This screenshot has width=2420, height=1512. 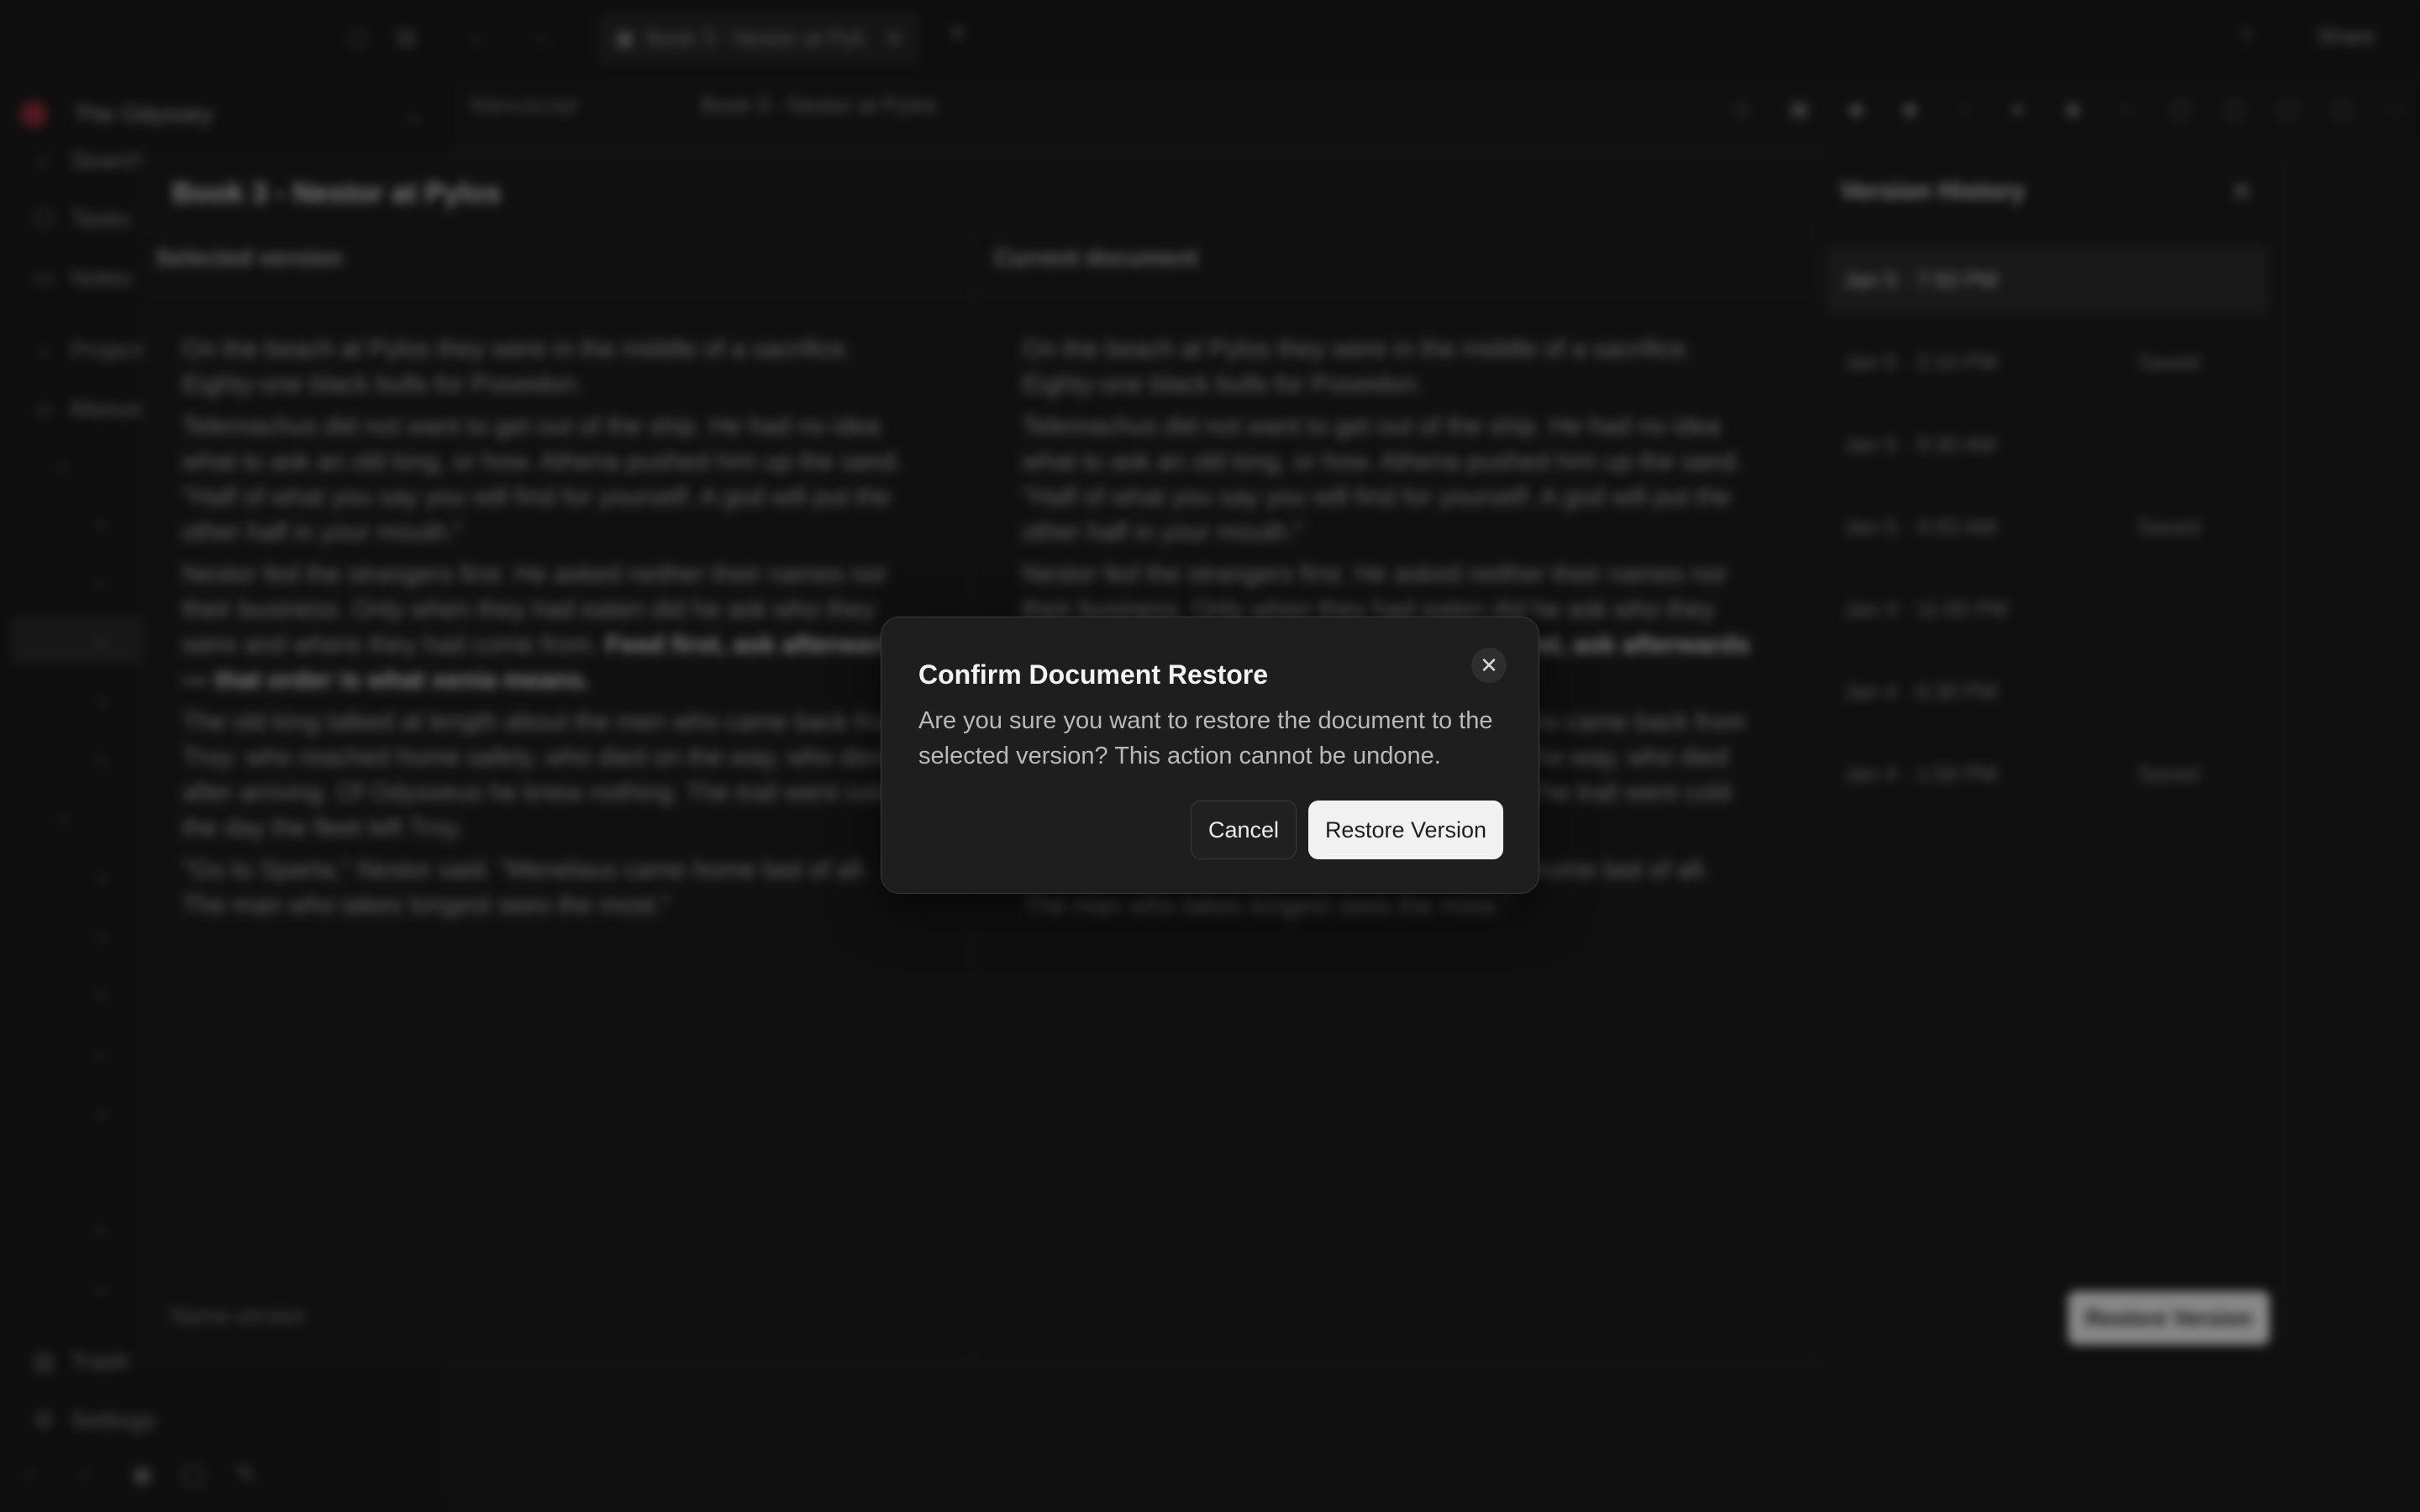 What do you see at coordinates (1406, 830) in the screenshot?
I see `restore-version-button: Restore Version` at bounding box center [1406, 830].